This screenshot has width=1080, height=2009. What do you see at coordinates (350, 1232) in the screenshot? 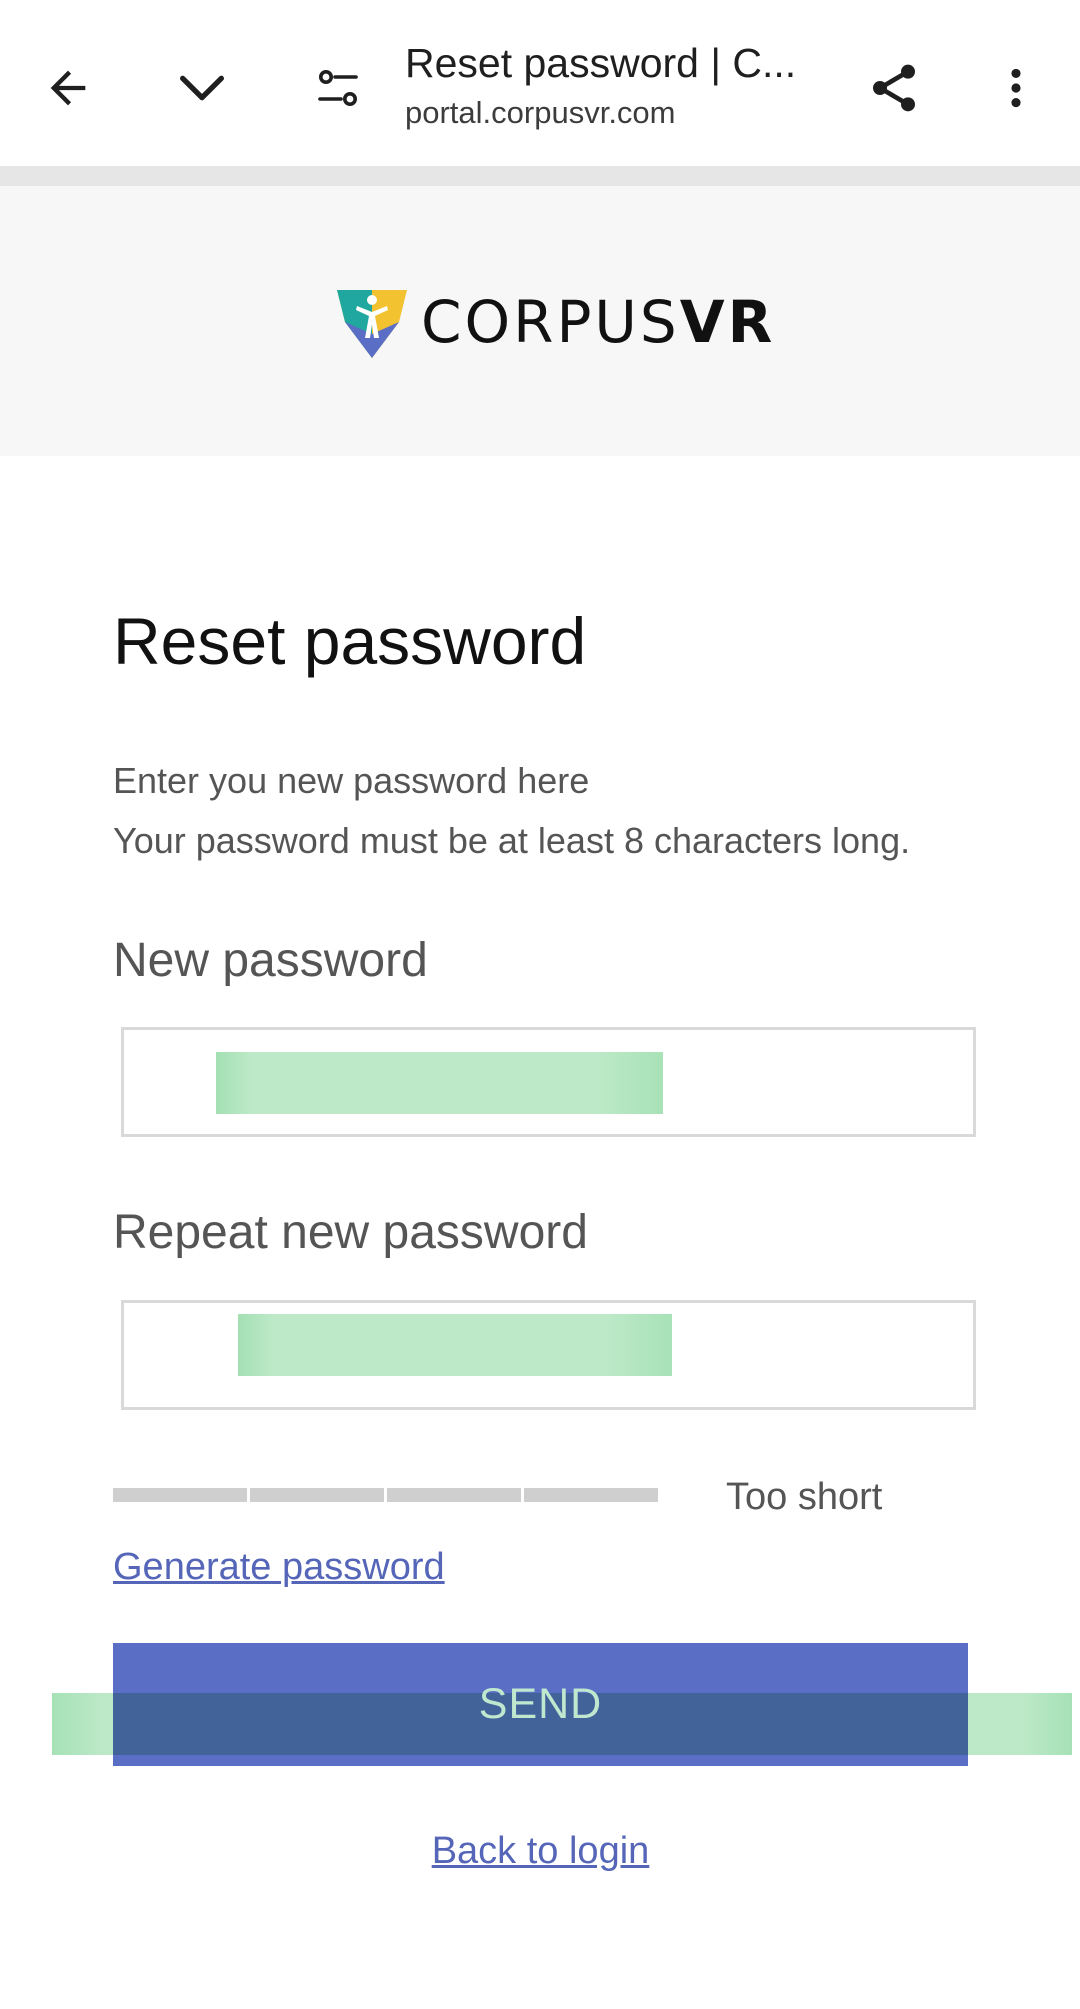
I see `repeat-password-label: Repeat new password` at bounding box center [350, 1232].